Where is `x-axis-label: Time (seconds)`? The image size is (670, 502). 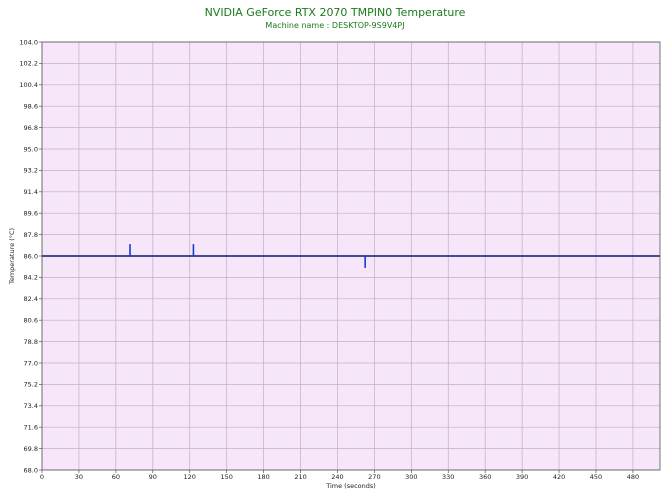 x-axis-label: Time (seconds) is located at coordinates (350, 486).